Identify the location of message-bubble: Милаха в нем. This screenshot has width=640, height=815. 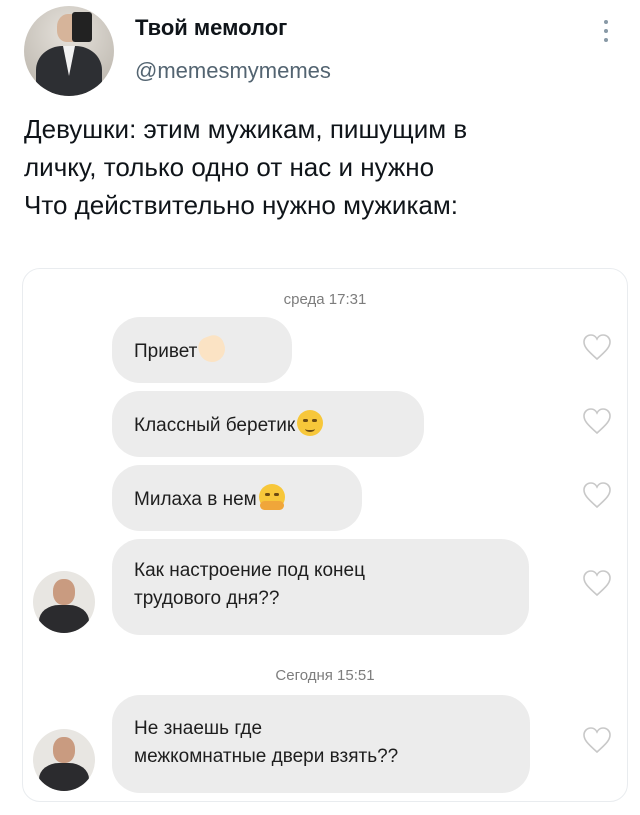
(237, 498).